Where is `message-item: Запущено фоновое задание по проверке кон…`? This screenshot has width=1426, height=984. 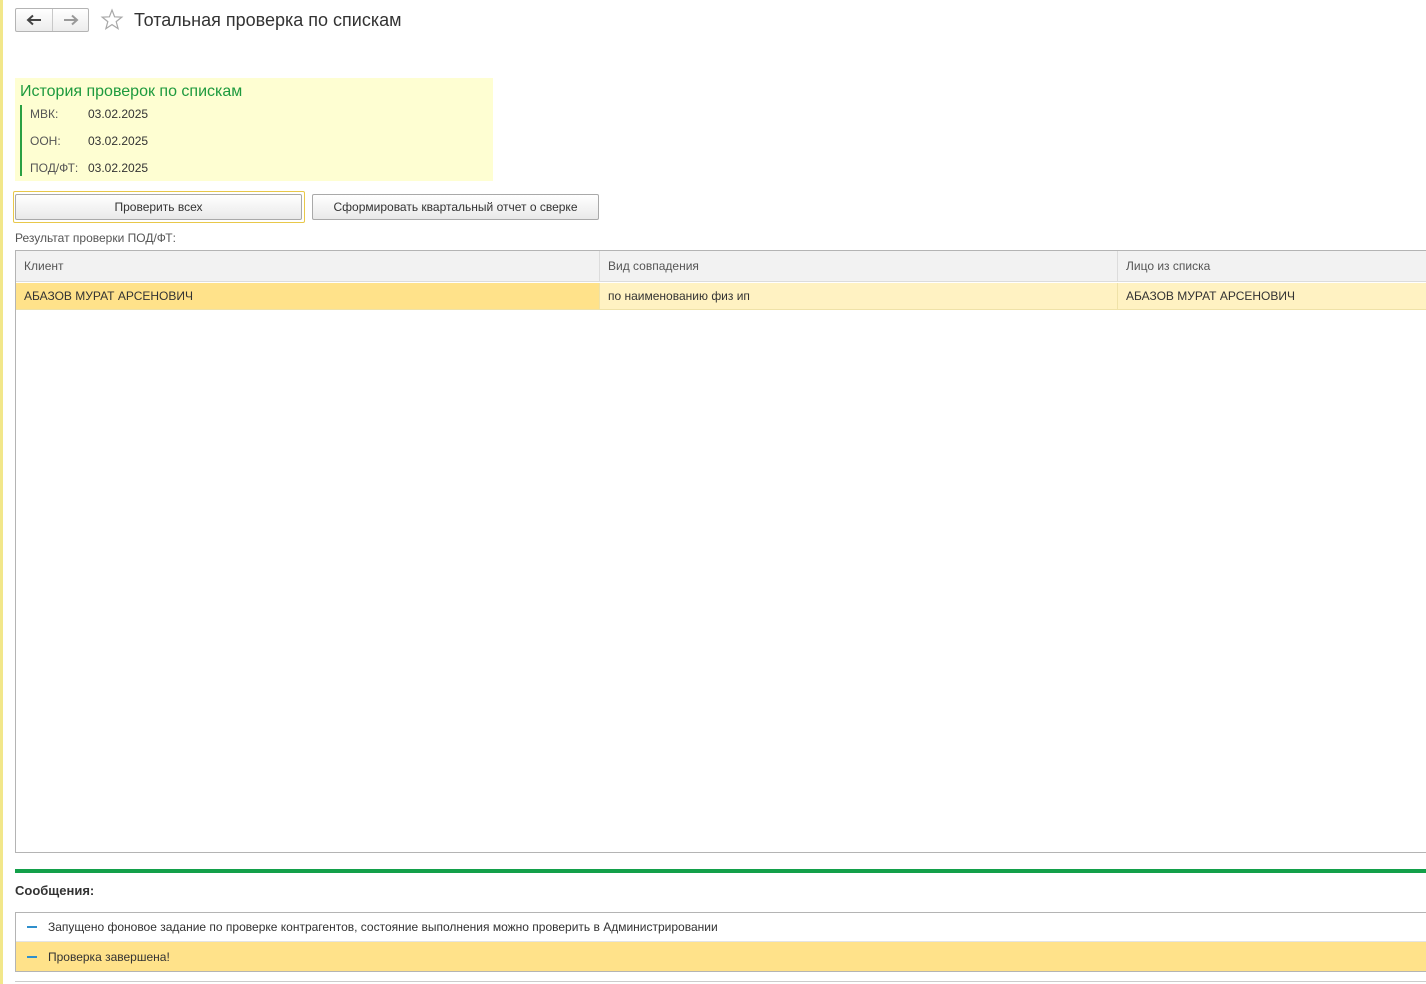
message-item: Запущено фоновое задание по проверке кон… is located at coordinates (721, 927).